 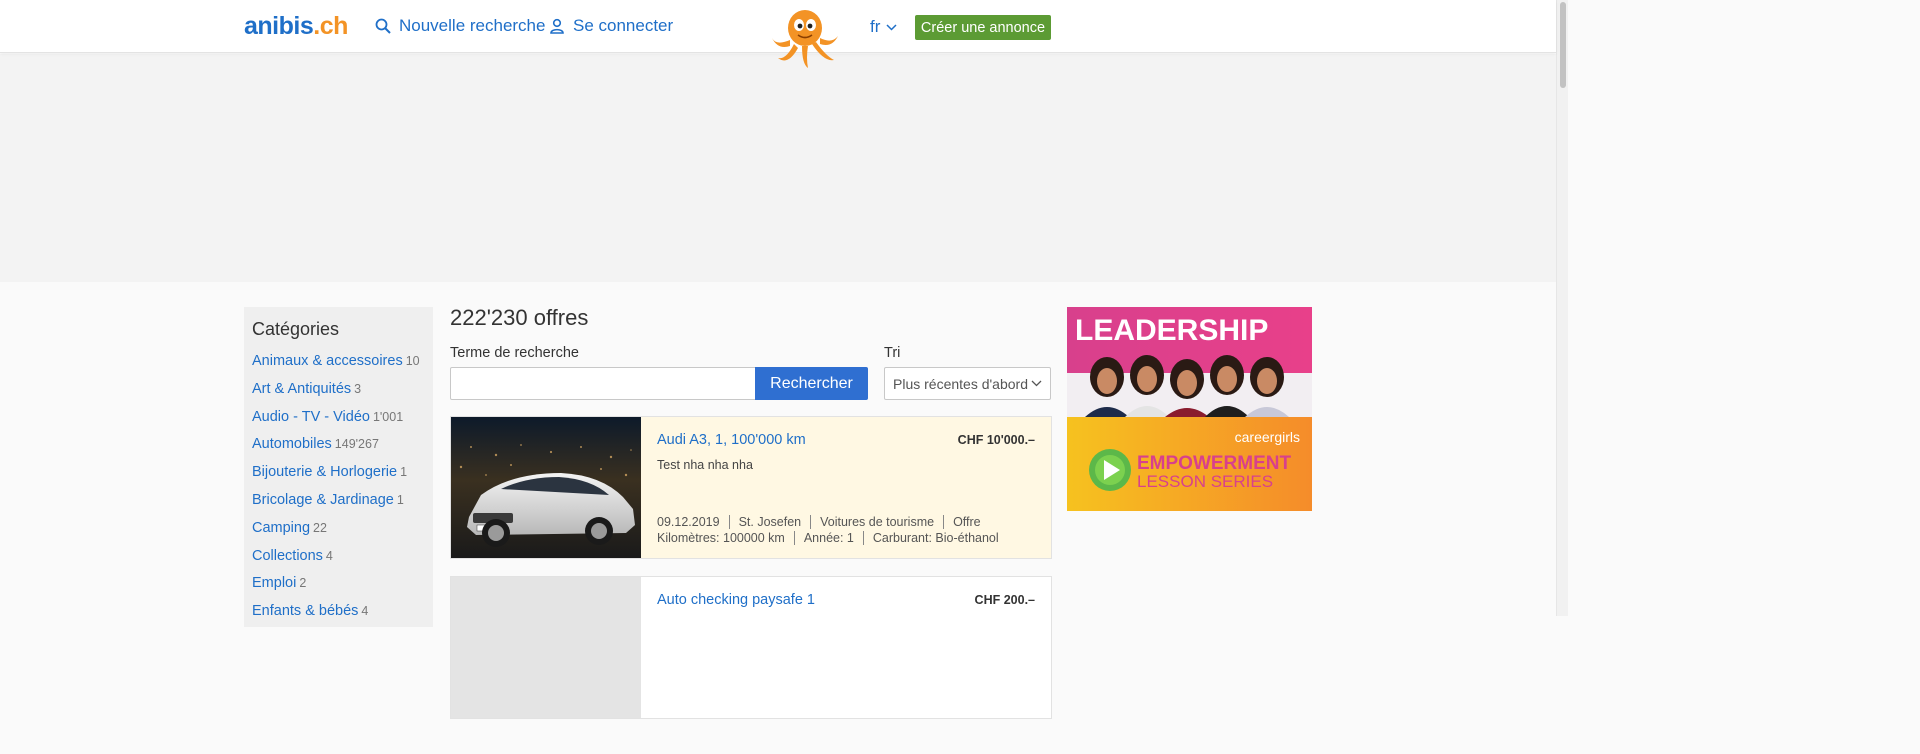 I want to click on listing-title: Audi A3, 1, 100'000 km, so click(x=731, y=440).